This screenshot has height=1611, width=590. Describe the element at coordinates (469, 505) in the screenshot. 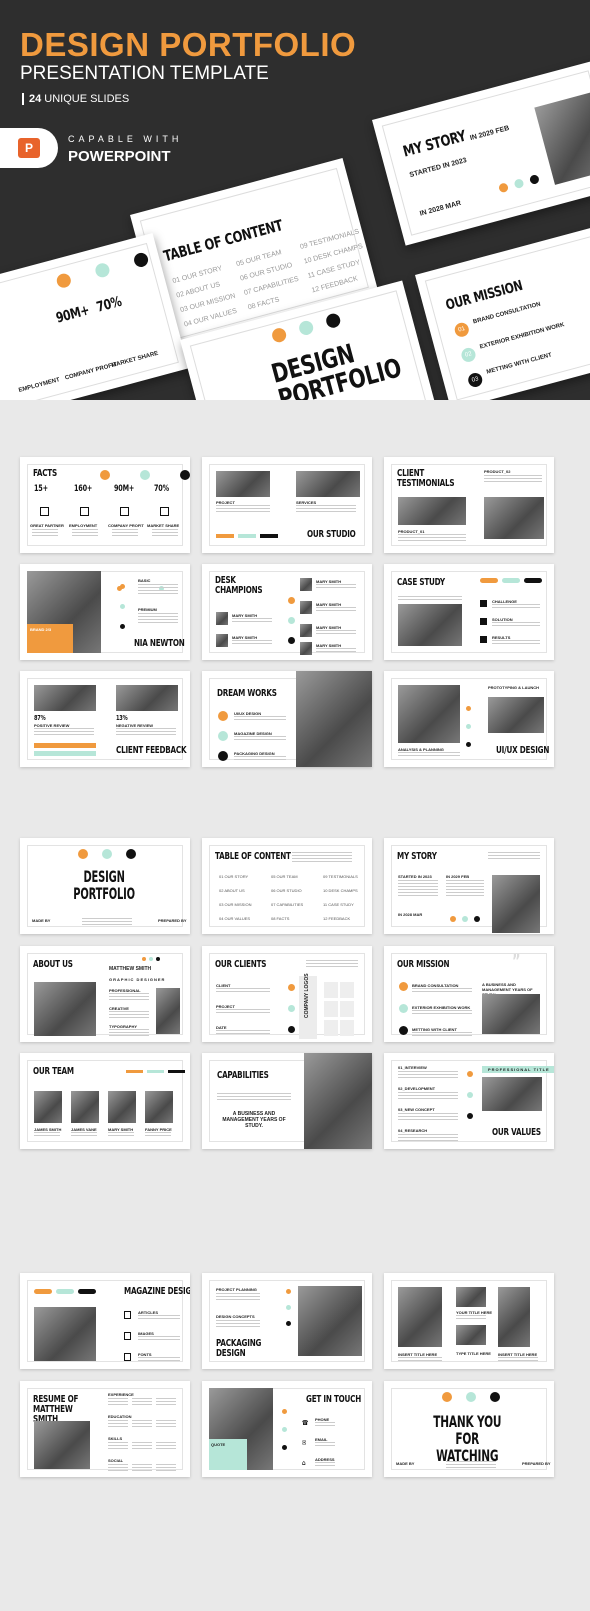

I see `slide-thumbnail-testimonials: CLIENT TESTIMONIALS PRODUCT_01 PRODUCT_02` at that location.